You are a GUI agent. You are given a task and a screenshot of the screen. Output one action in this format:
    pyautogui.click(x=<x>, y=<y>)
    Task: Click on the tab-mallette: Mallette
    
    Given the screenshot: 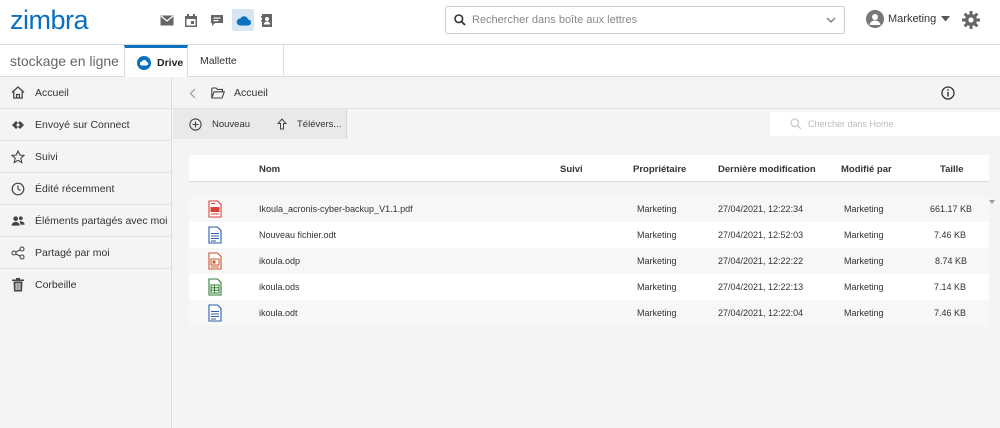 What is the action you would take?
    pyautogui.click(x=236, y=61)
    